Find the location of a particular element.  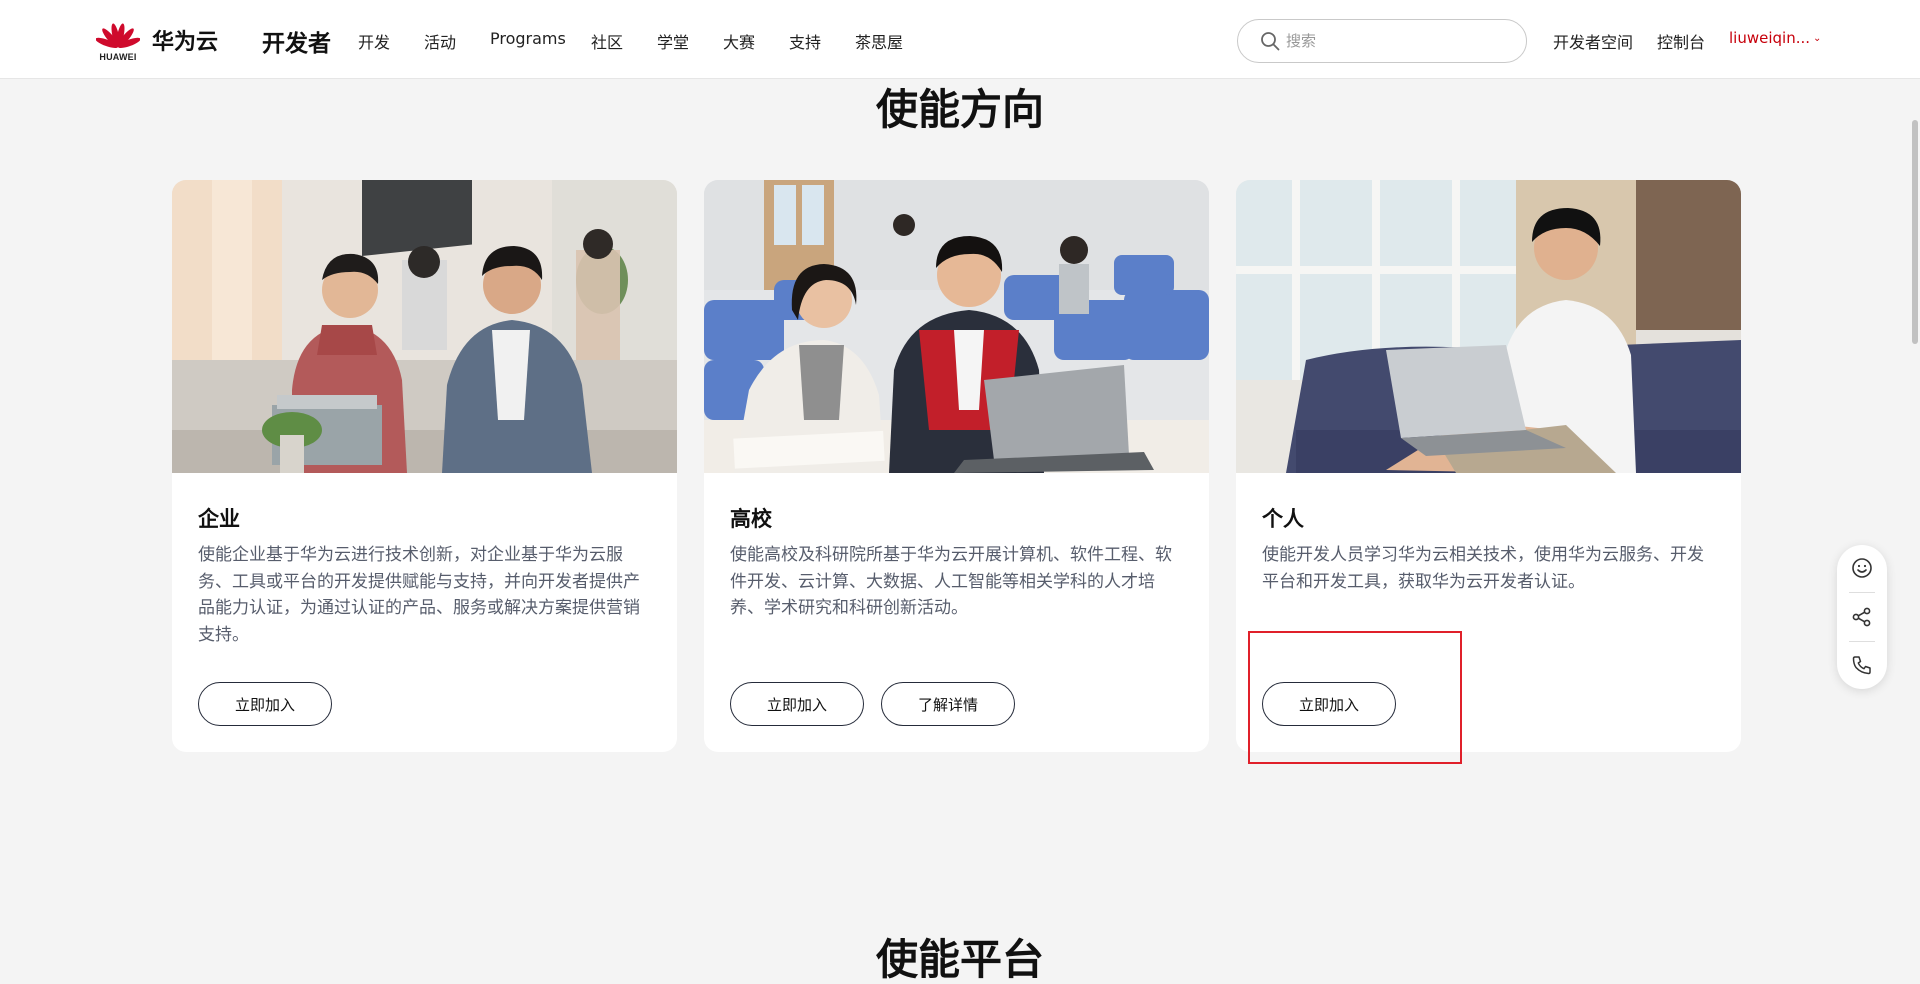

card-photo-enterprise is located at coordinates (424, 326).